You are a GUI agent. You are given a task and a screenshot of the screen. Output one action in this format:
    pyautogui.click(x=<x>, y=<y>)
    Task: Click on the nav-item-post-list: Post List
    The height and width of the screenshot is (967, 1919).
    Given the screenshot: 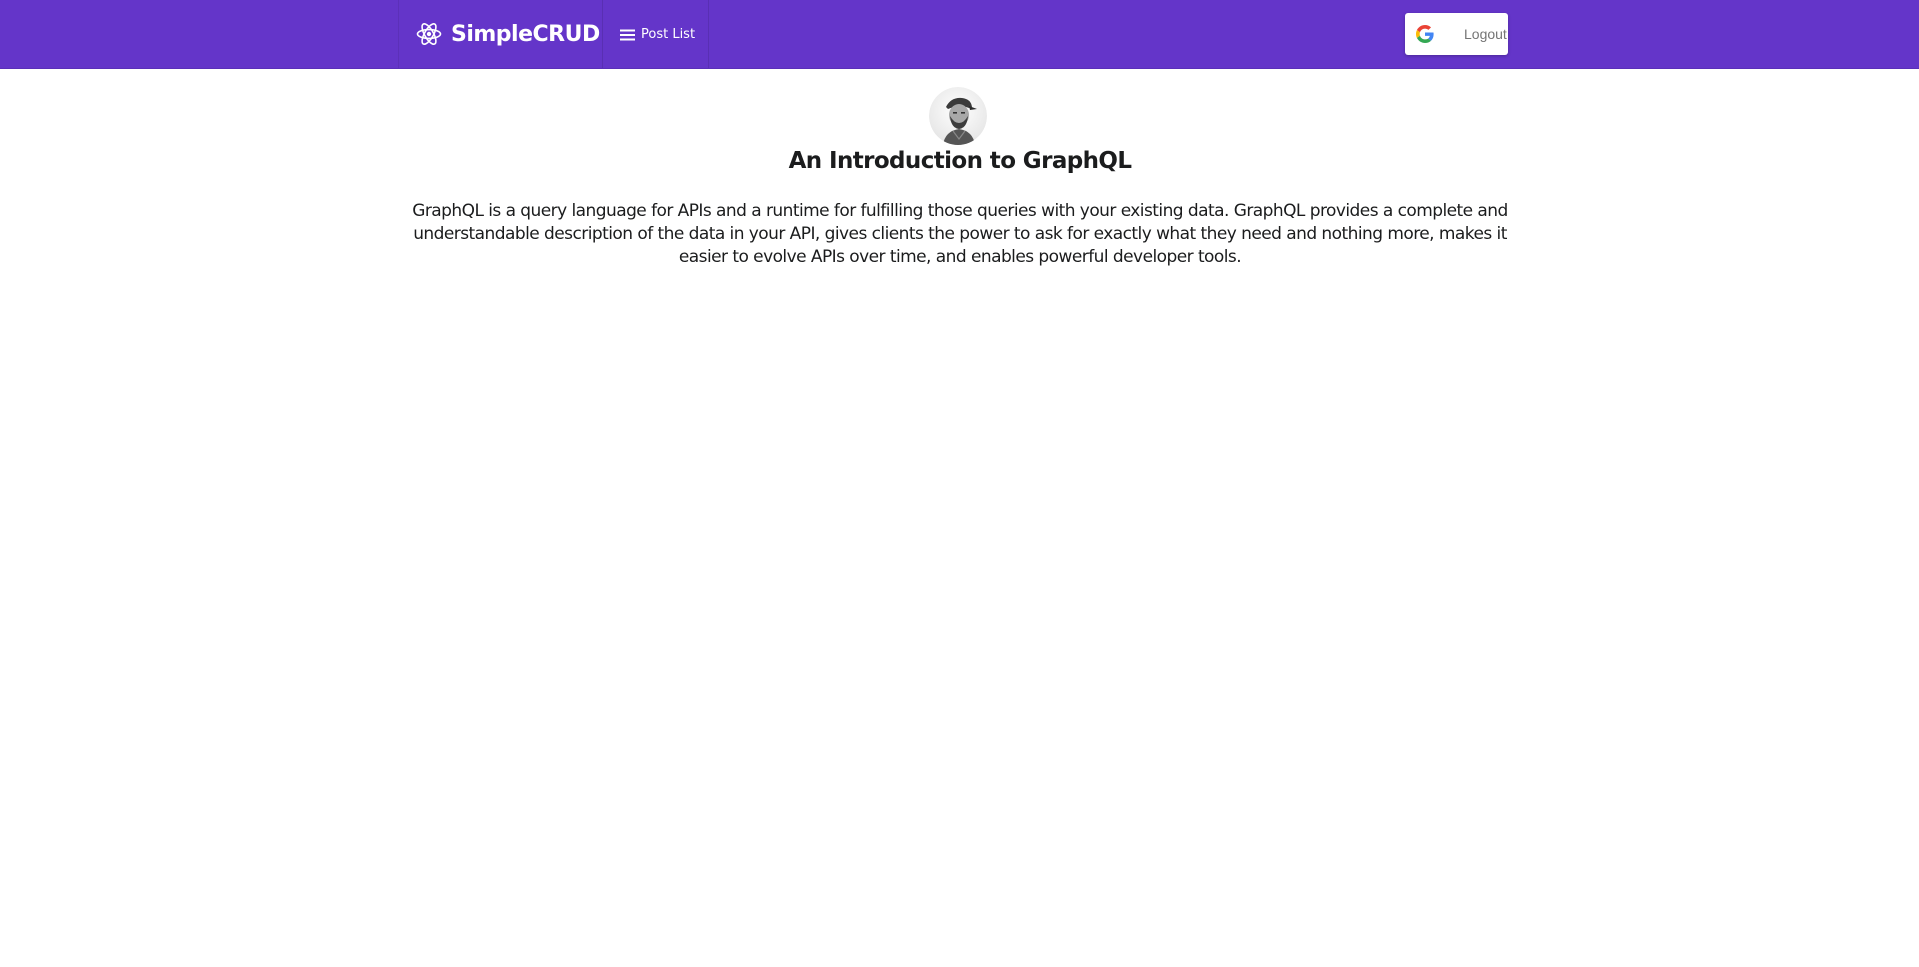 What is the action you would take?
    pyautogui.click(x=656, y=34)
    